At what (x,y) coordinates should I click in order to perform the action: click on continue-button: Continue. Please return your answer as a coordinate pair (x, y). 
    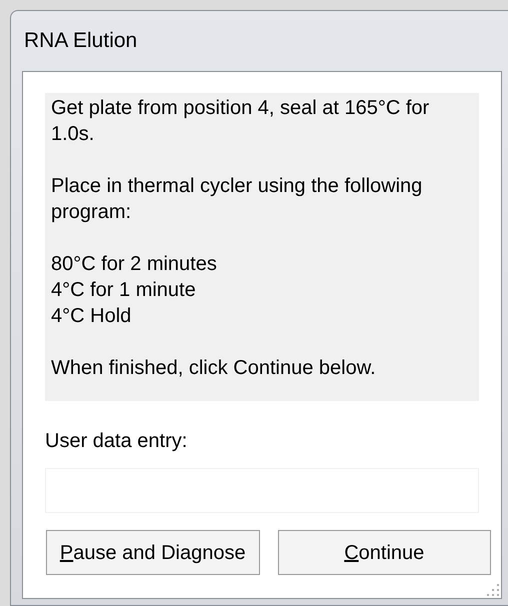
    Looking at the image, I should click on (384, 552).